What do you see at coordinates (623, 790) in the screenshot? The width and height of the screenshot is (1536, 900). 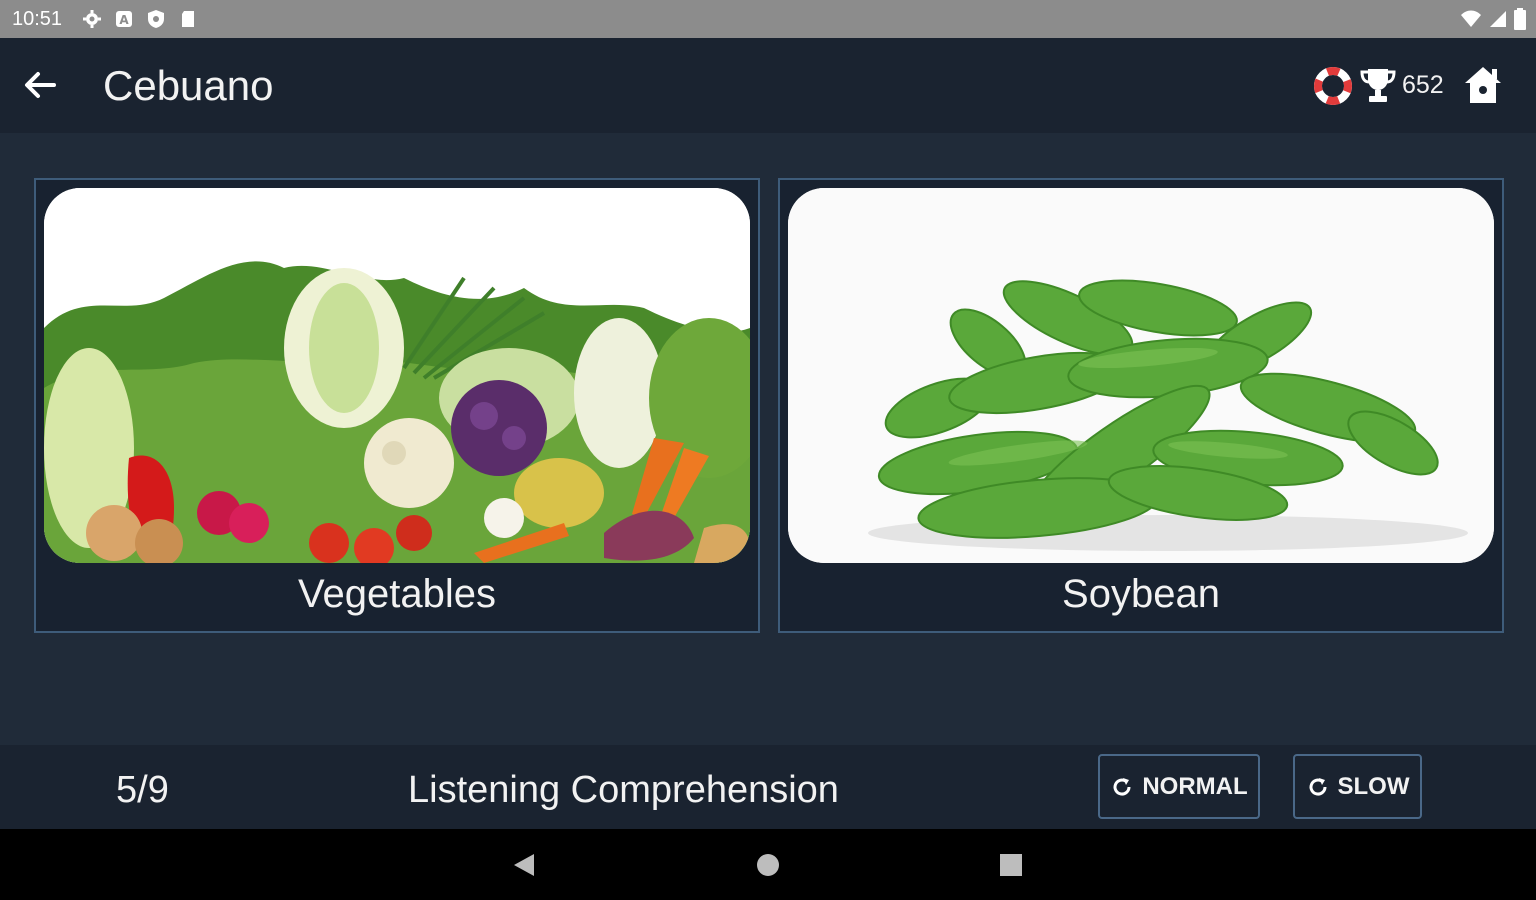 I see `exercise-mode-label: Listening Comprehension` at bounding box center [623, 790].